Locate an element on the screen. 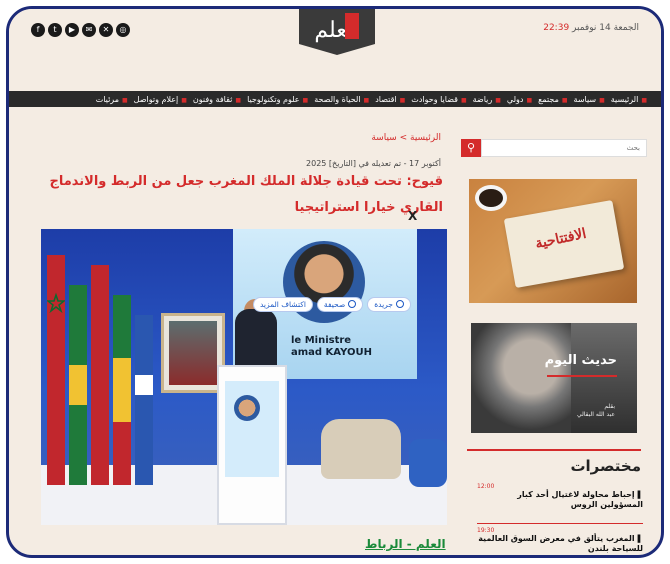  speaker is located at coordinates (256, 339).